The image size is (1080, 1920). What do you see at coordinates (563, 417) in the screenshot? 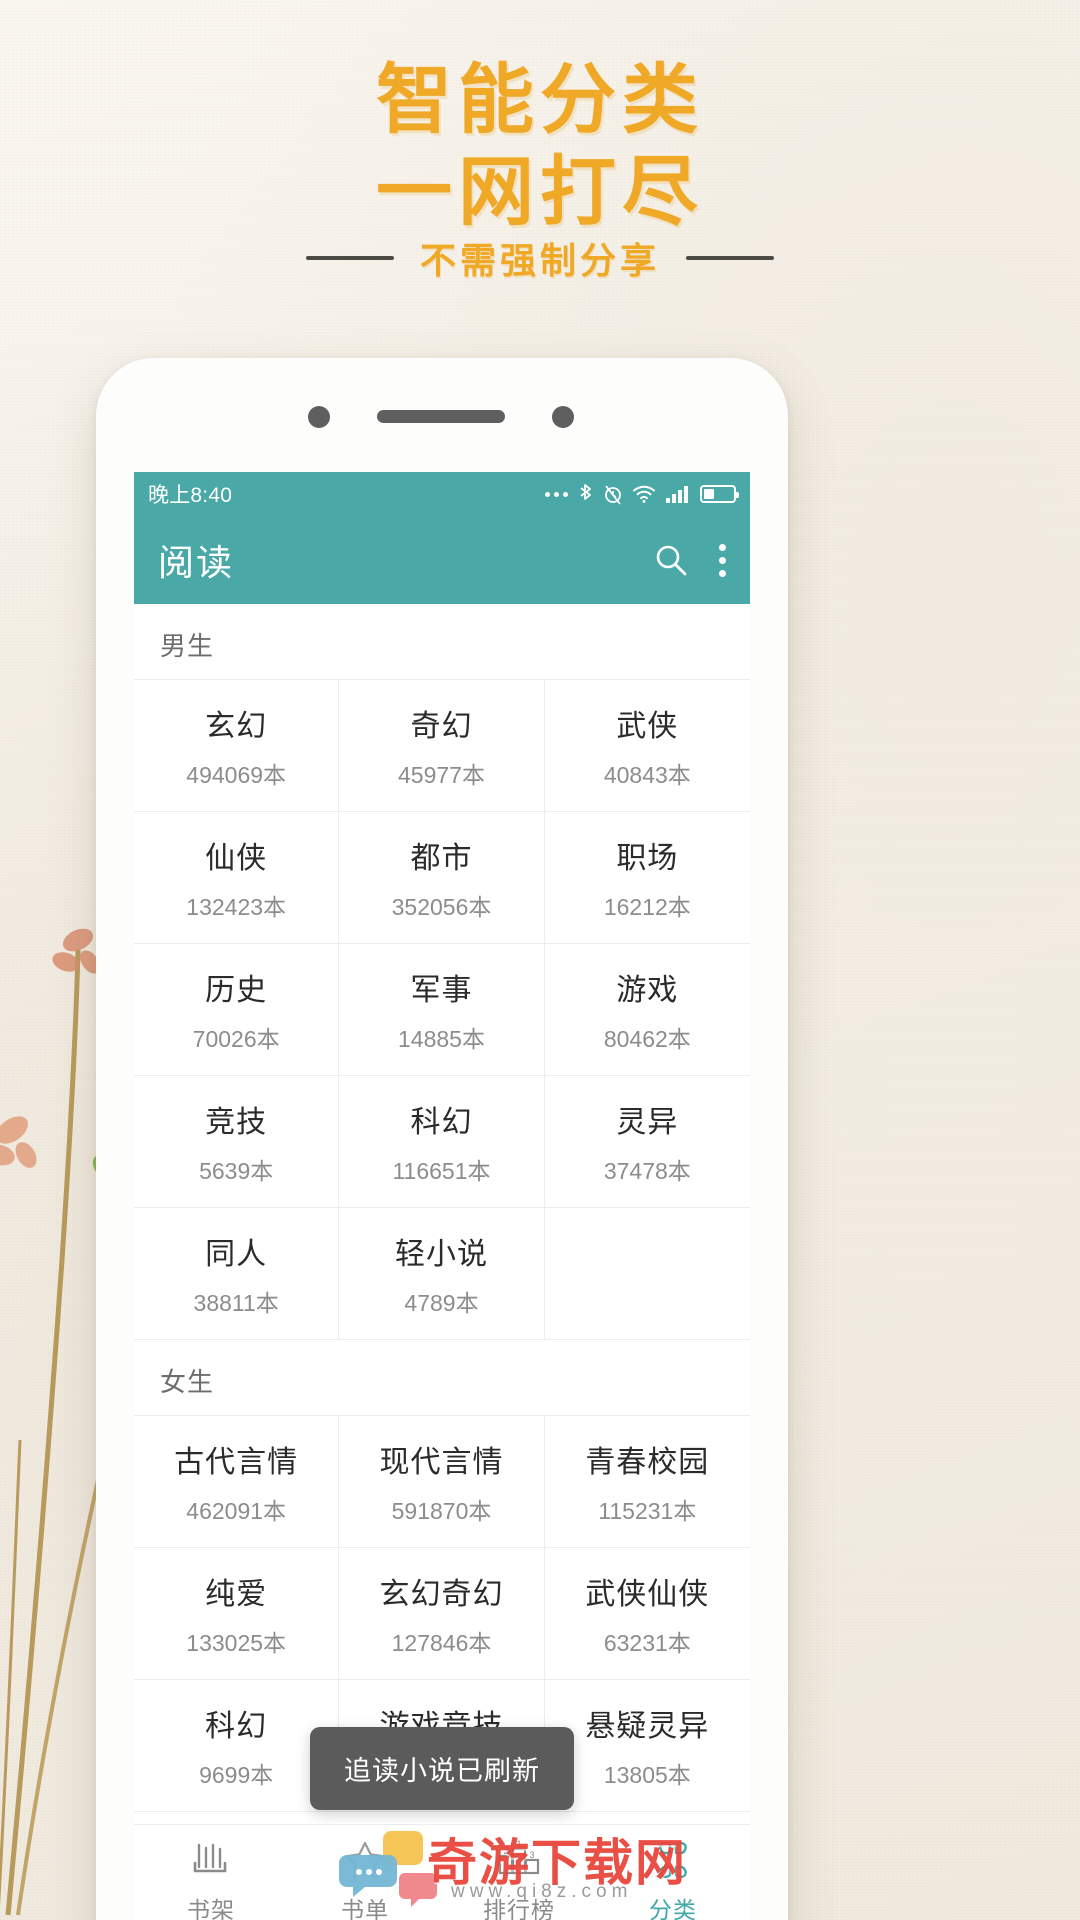
I see `proximity-sensor-icon` at bounding box center [563, 417].